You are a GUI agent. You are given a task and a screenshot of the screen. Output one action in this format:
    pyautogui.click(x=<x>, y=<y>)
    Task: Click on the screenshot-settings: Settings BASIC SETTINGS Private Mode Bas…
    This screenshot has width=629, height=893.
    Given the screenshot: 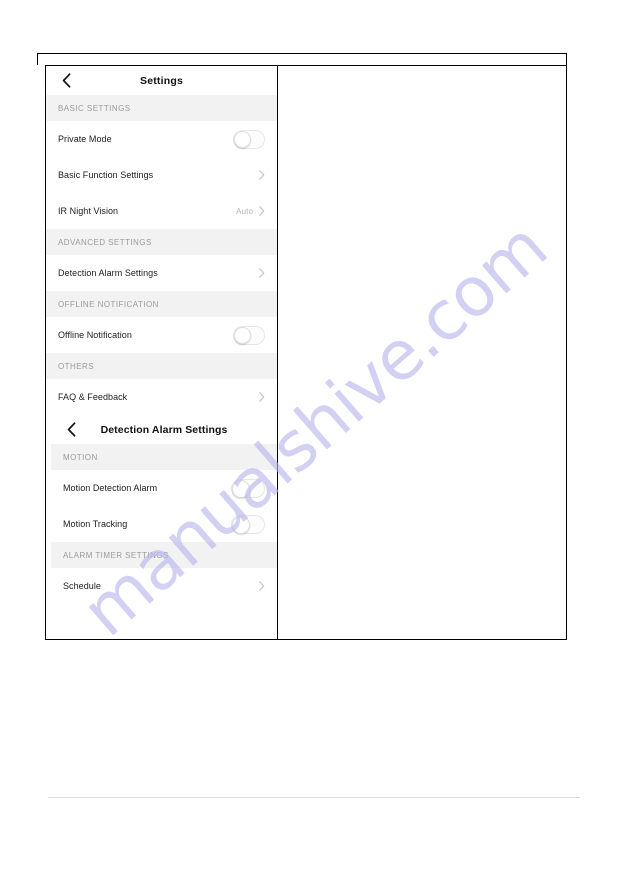 What is the action you would take?
    pyautogui.click(x=161, y=240)
    